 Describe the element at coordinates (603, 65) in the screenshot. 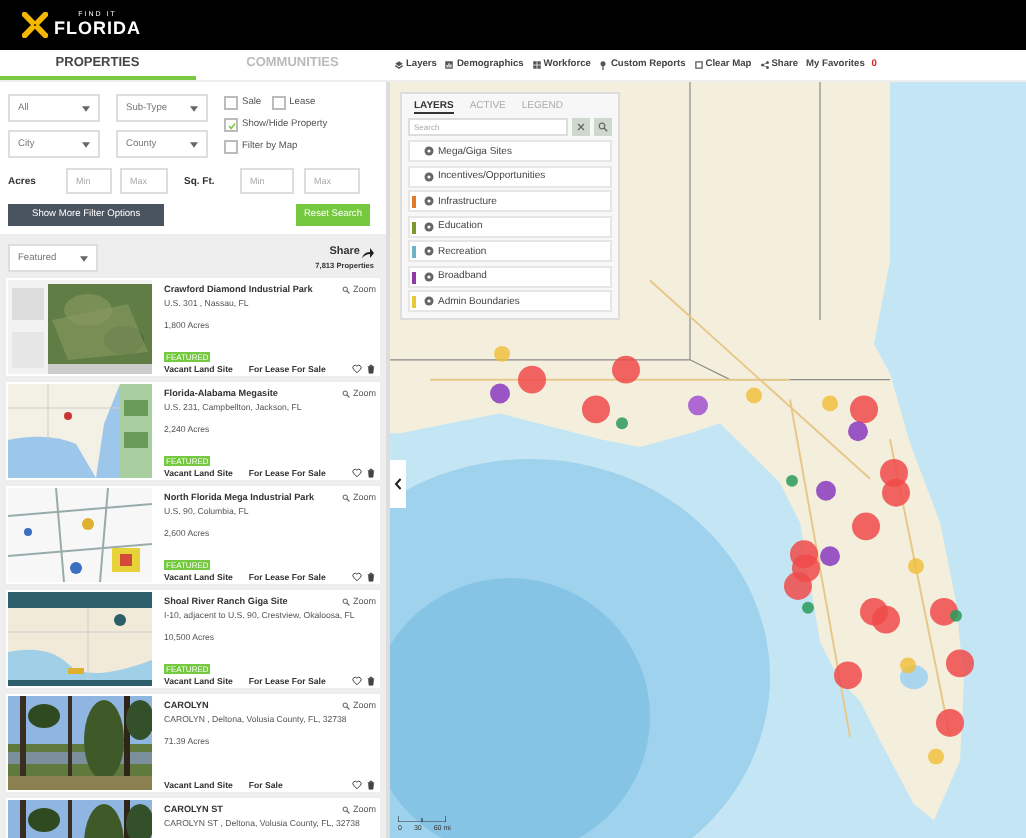

I see `pin-icon` at that location.